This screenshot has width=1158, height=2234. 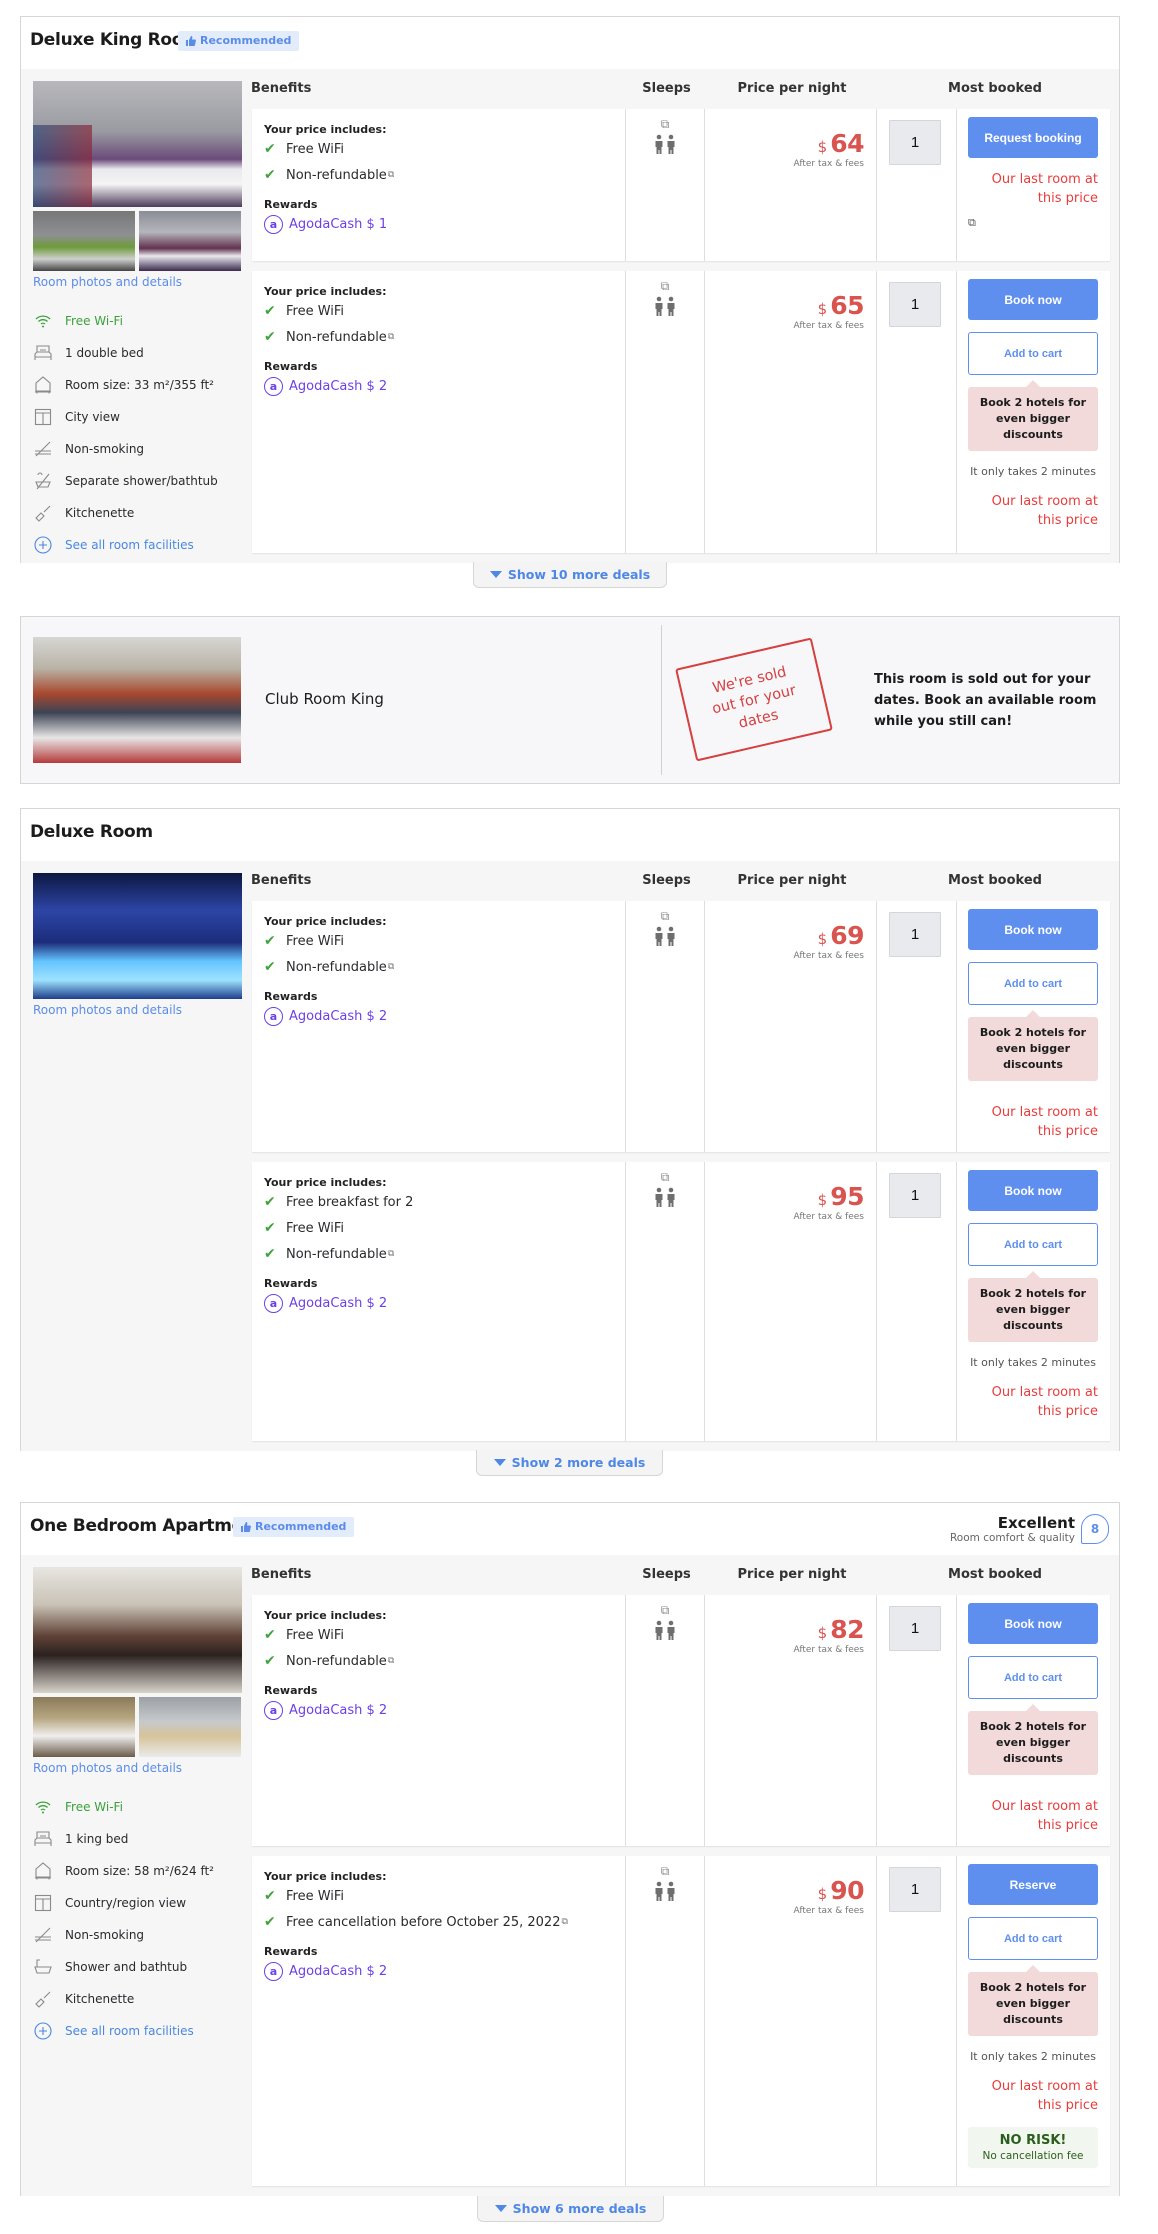 I want to click on price-note: After tax & fees, so click(x=828, y=1217).